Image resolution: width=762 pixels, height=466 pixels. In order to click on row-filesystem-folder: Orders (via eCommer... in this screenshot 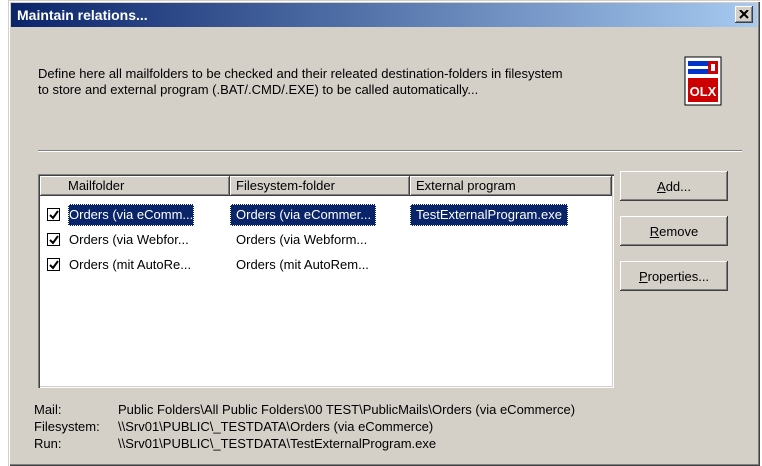, I will do `click(303, 215)`.